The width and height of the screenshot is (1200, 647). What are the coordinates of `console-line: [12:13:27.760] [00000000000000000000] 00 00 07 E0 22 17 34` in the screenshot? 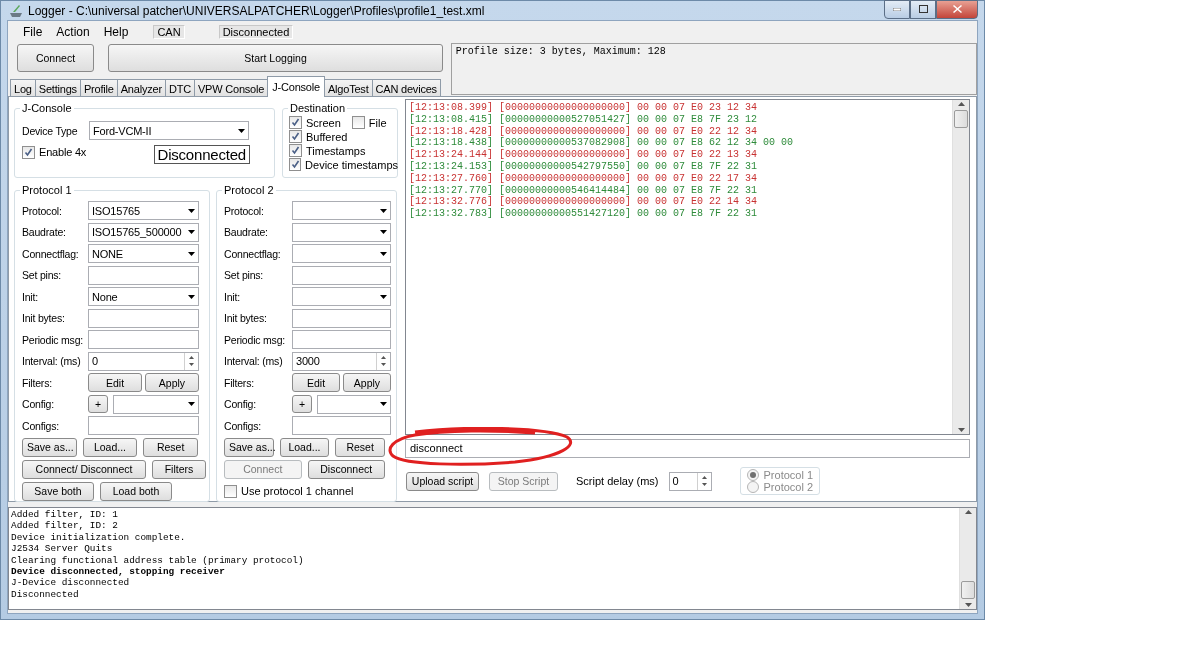 It's located at (584, 178).